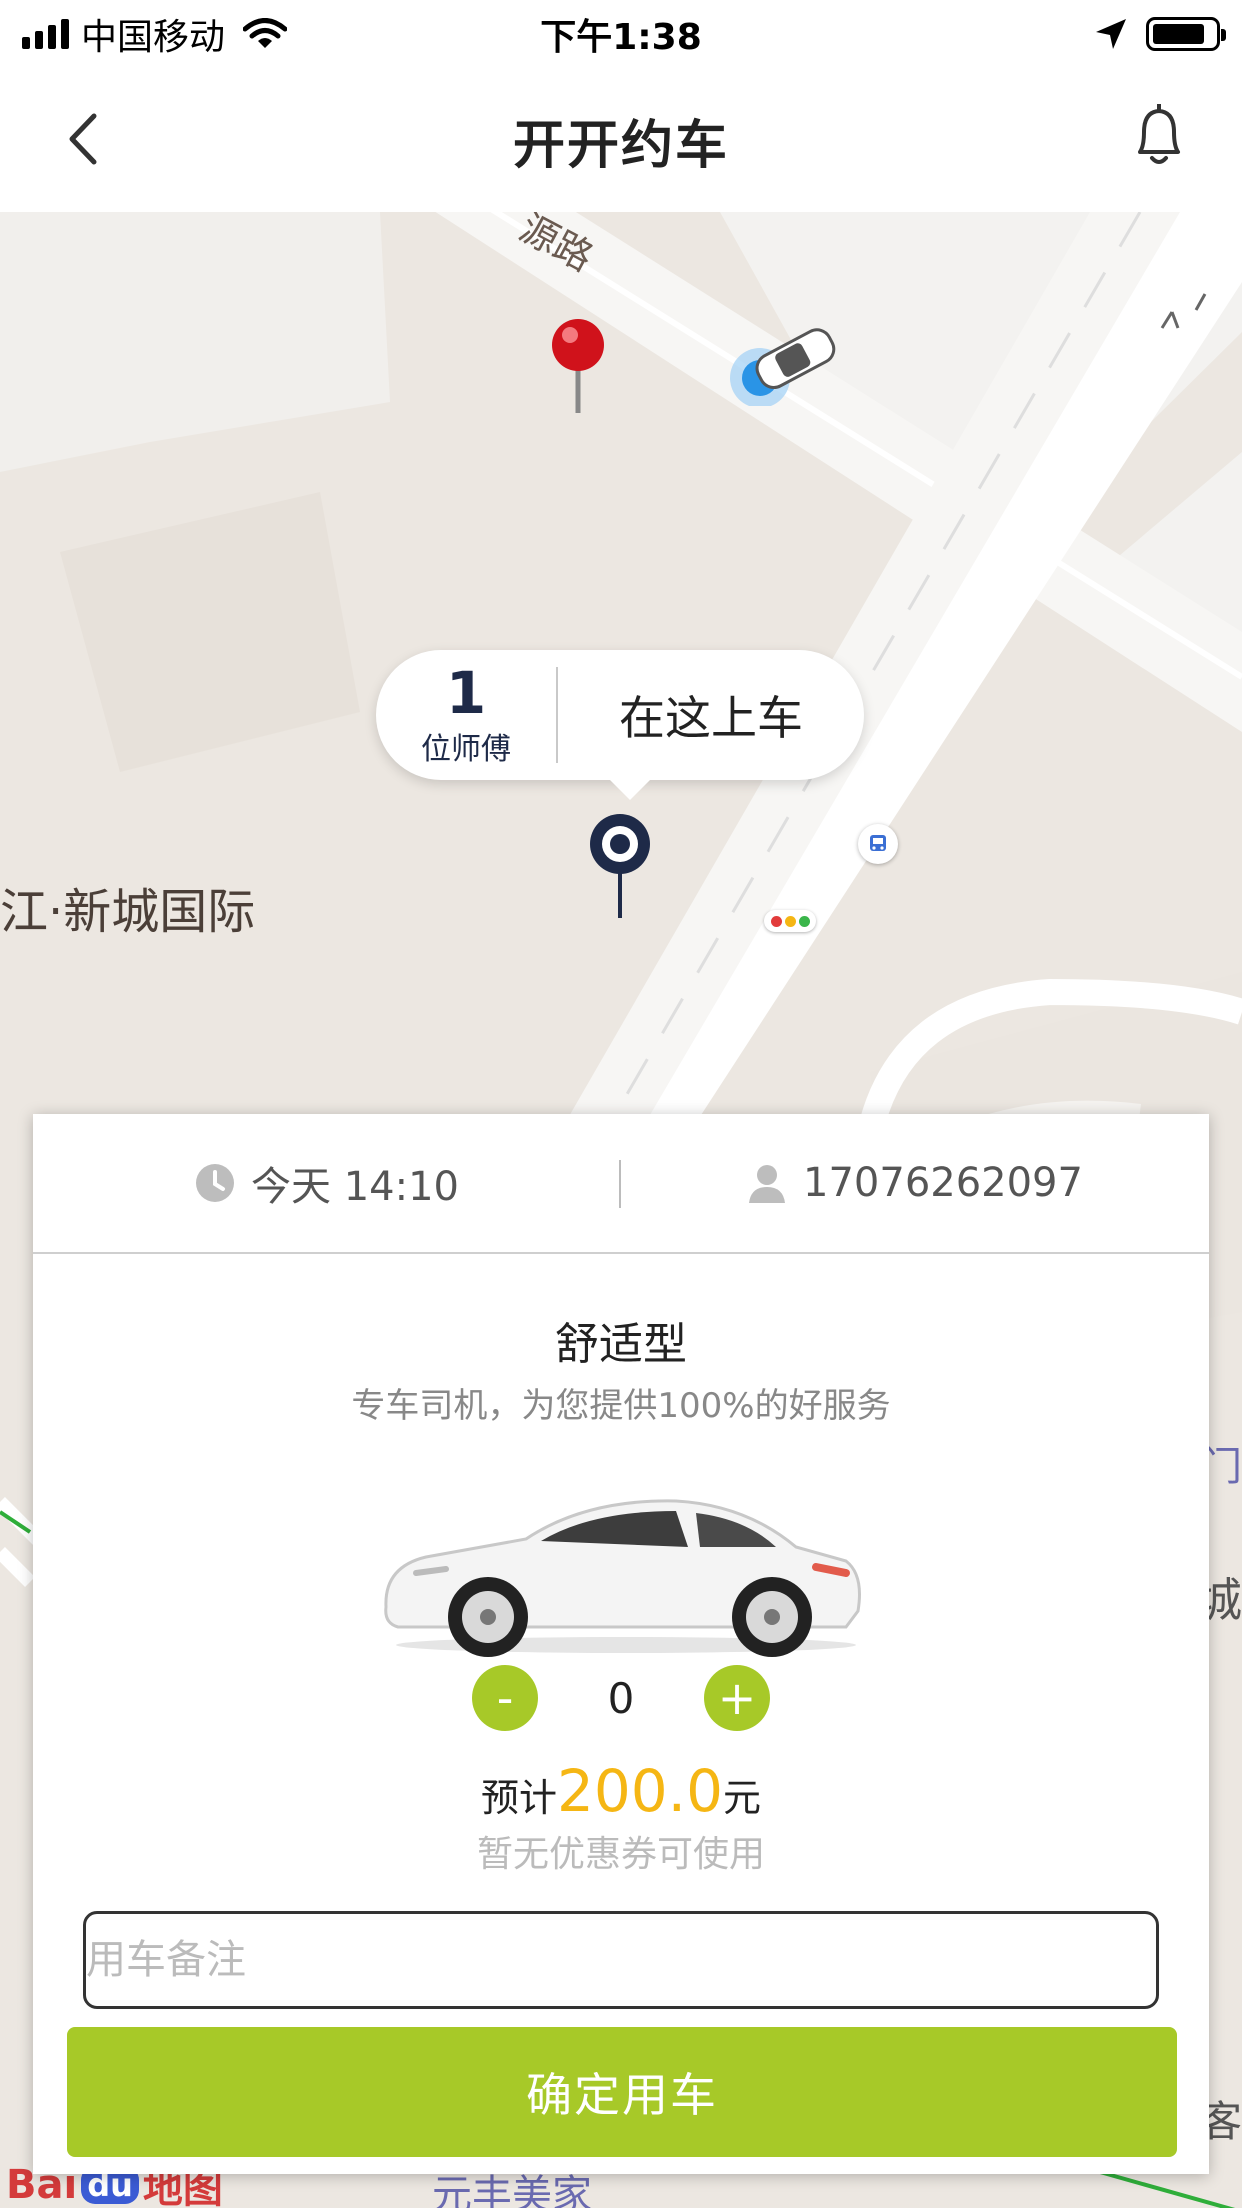 The height and width of the screenshot is (2208, 1242). What do you see at coordinates (355, 1187) in the screenshot?
I see `departure-time-text: 今天 14:10` at bounding box center [355, 1187].